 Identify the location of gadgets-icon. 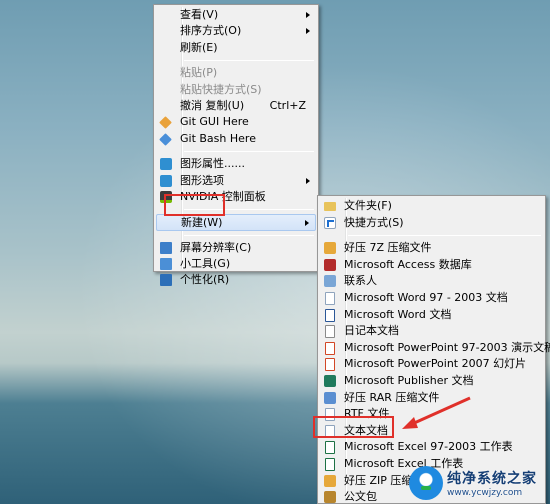
(166, 264).